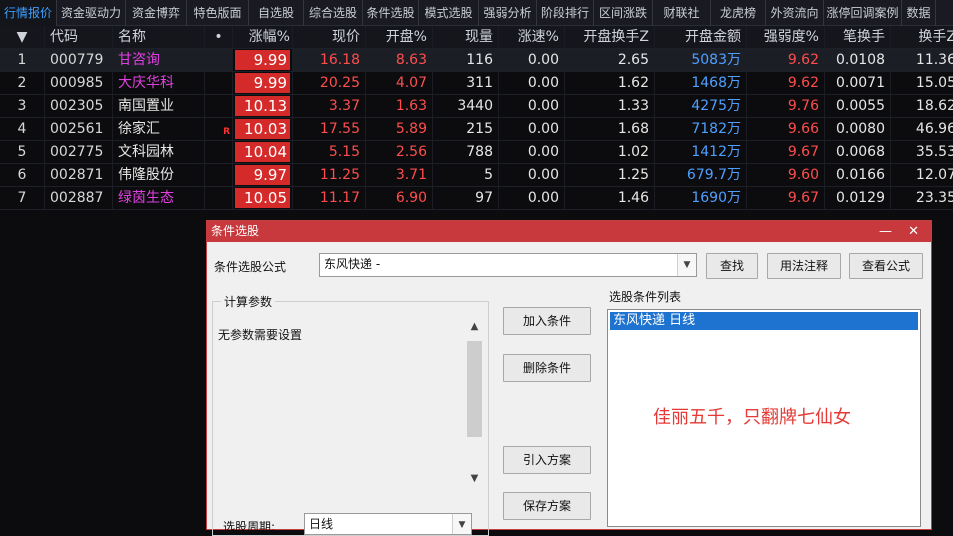 Image resolution: width=953 pixels, height=536 pixels. What do you see at coordinates (333, 13) in the screenshot?
I see `tab-item: 综合选股` at bounding box center [333, 13].